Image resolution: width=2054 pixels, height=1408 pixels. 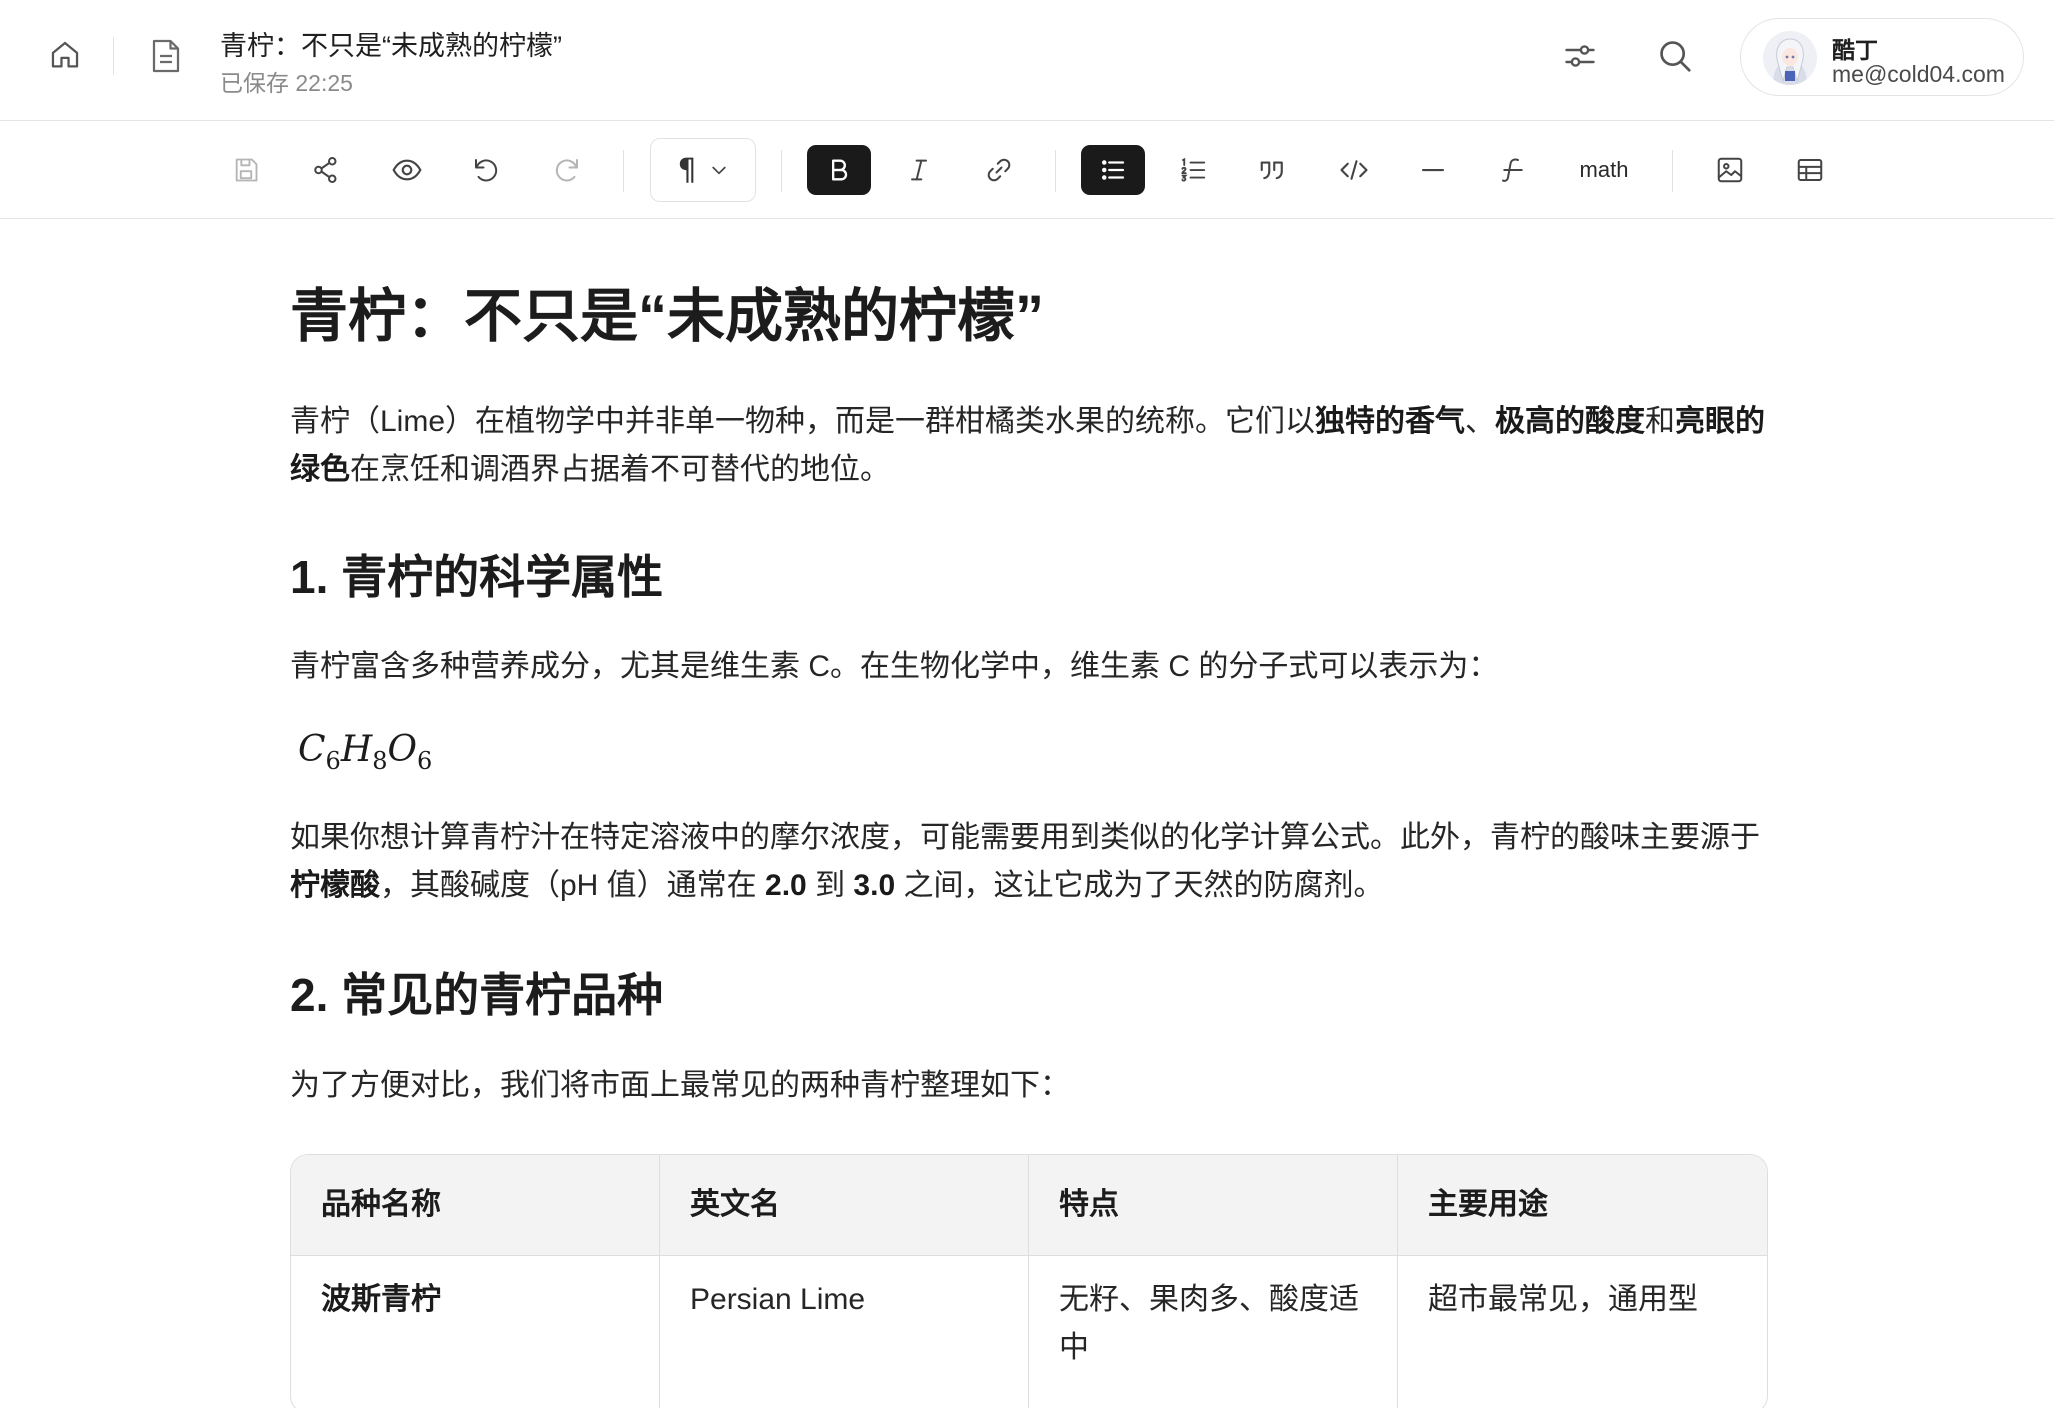 I want to click on share-icon, so click(x=325, y=170).